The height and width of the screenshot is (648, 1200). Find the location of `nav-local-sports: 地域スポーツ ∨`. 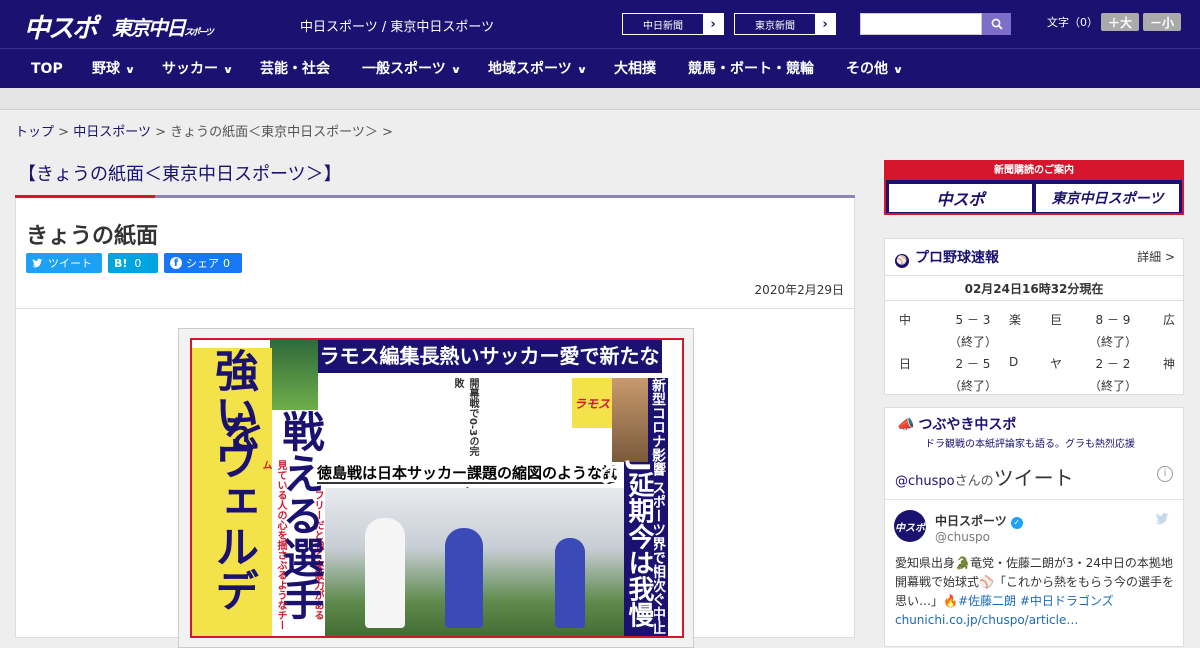

nav-local-sports: 地域スポーツ ∨ is located at coordinates (537, 69).